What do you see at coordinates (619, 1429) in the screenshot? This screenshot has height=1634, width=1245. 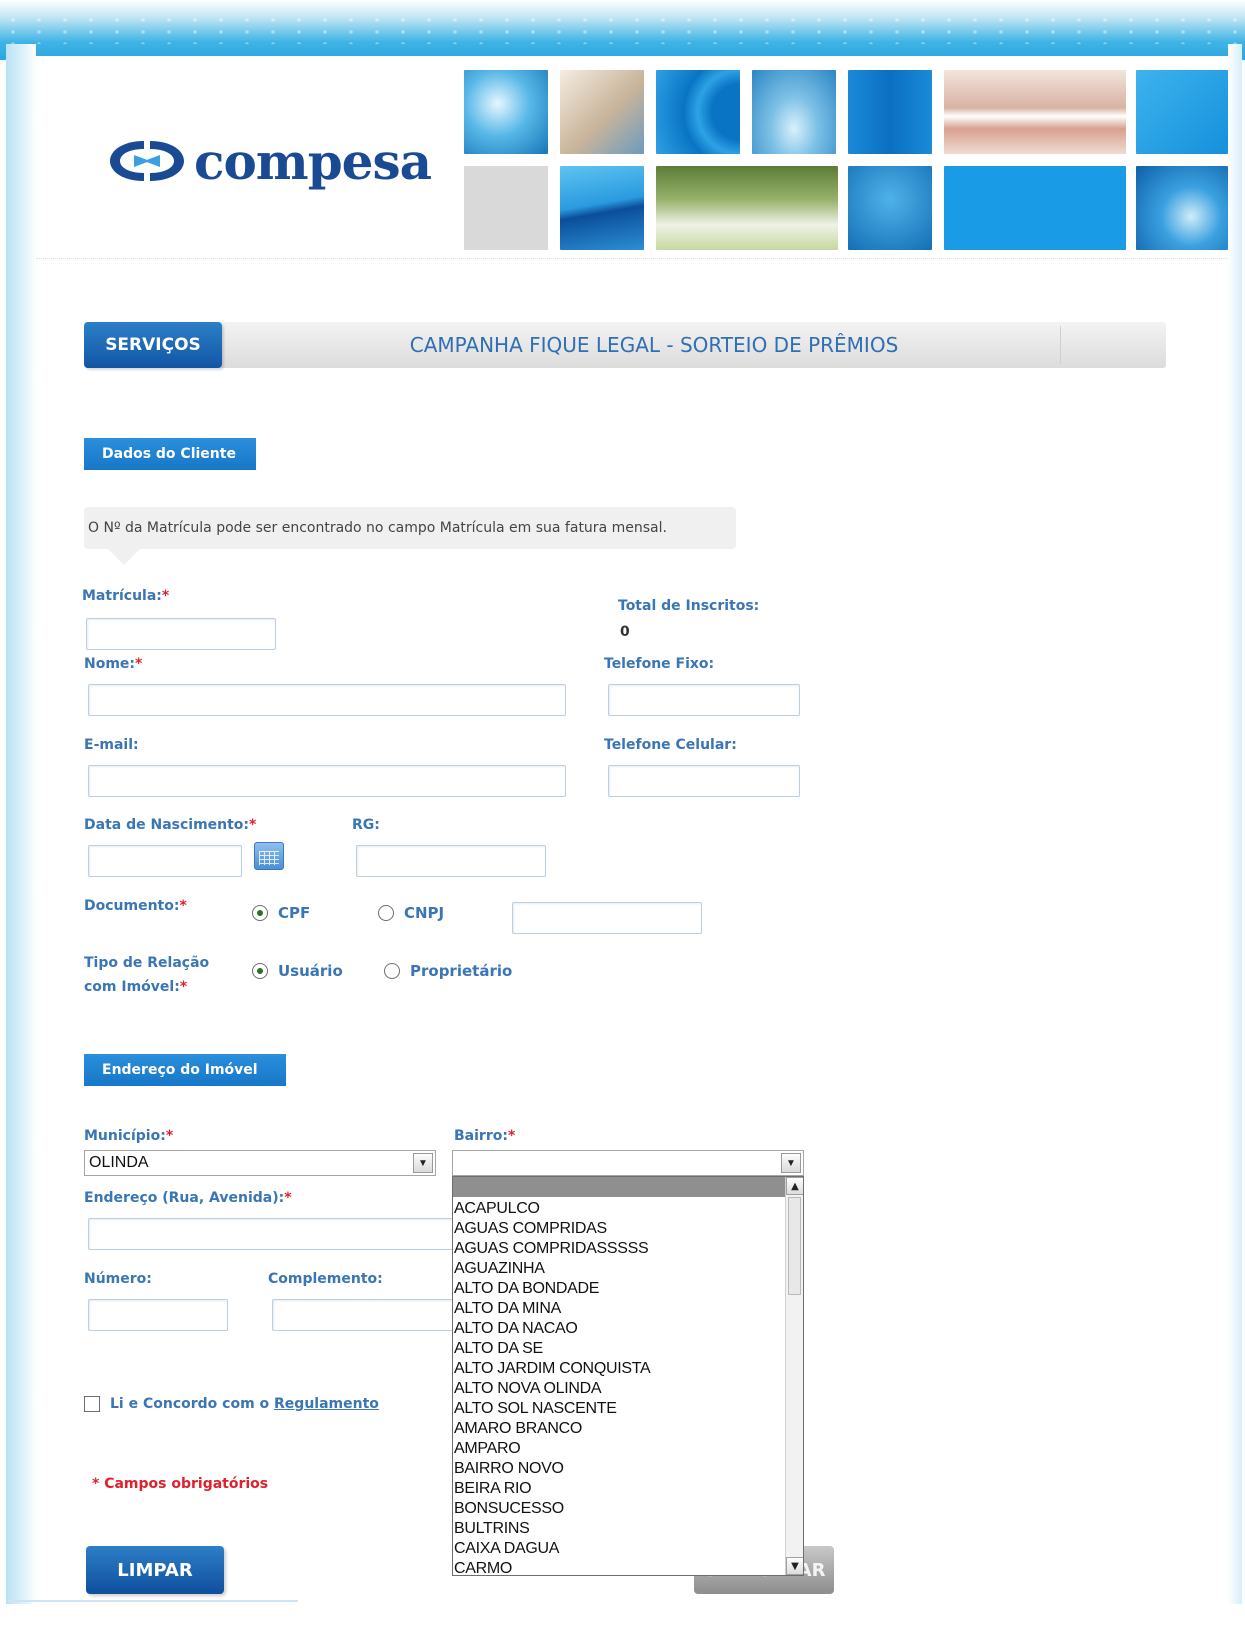 I see `dropdown-option: AMARO BRANCO` at bounding box center [619, 1429].